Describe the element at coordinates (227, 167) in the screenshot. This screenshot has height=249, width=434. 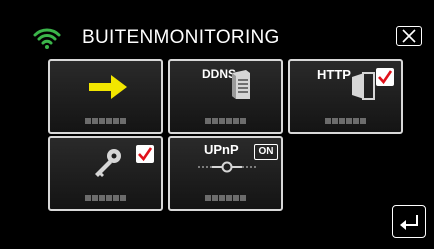
I see `network-line-icon` at that location.